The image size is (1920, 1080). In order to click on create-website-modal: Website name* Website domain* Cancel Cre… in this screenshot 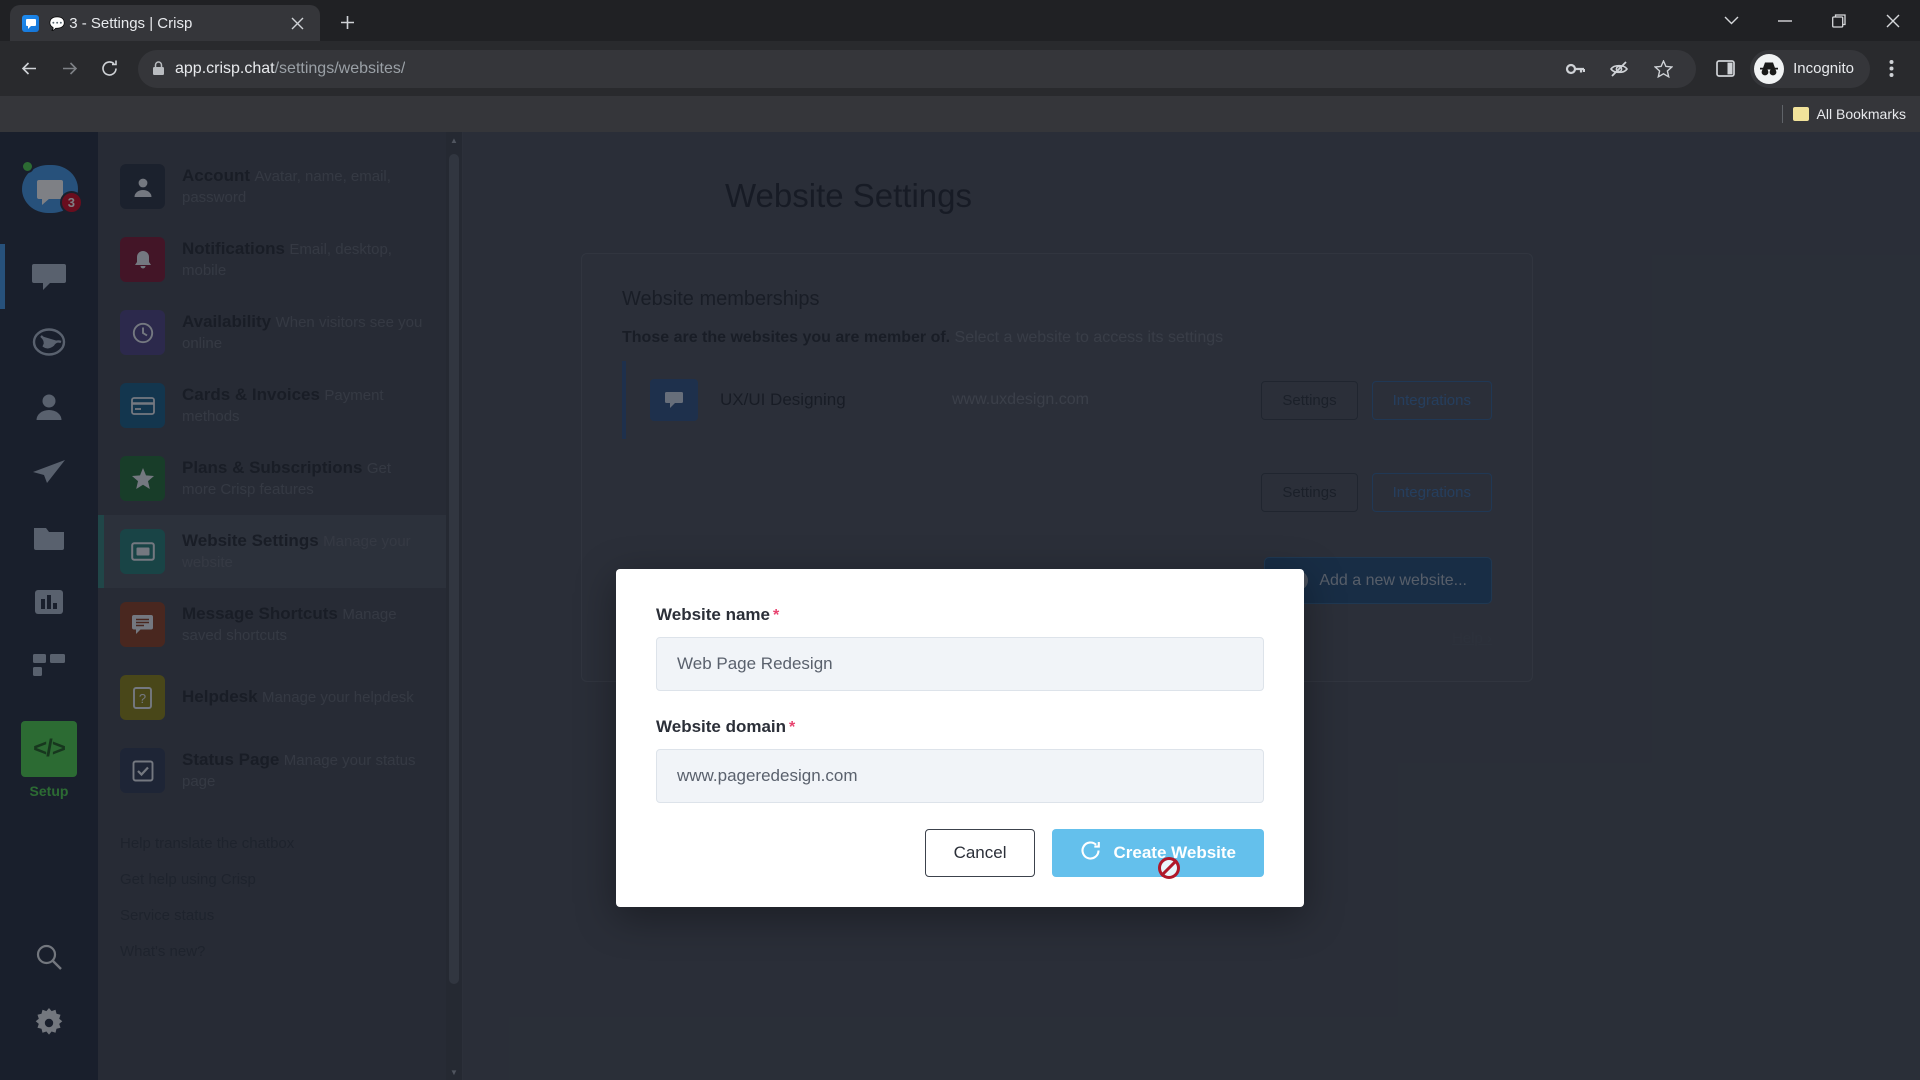, I will do `click(960, 738)`.